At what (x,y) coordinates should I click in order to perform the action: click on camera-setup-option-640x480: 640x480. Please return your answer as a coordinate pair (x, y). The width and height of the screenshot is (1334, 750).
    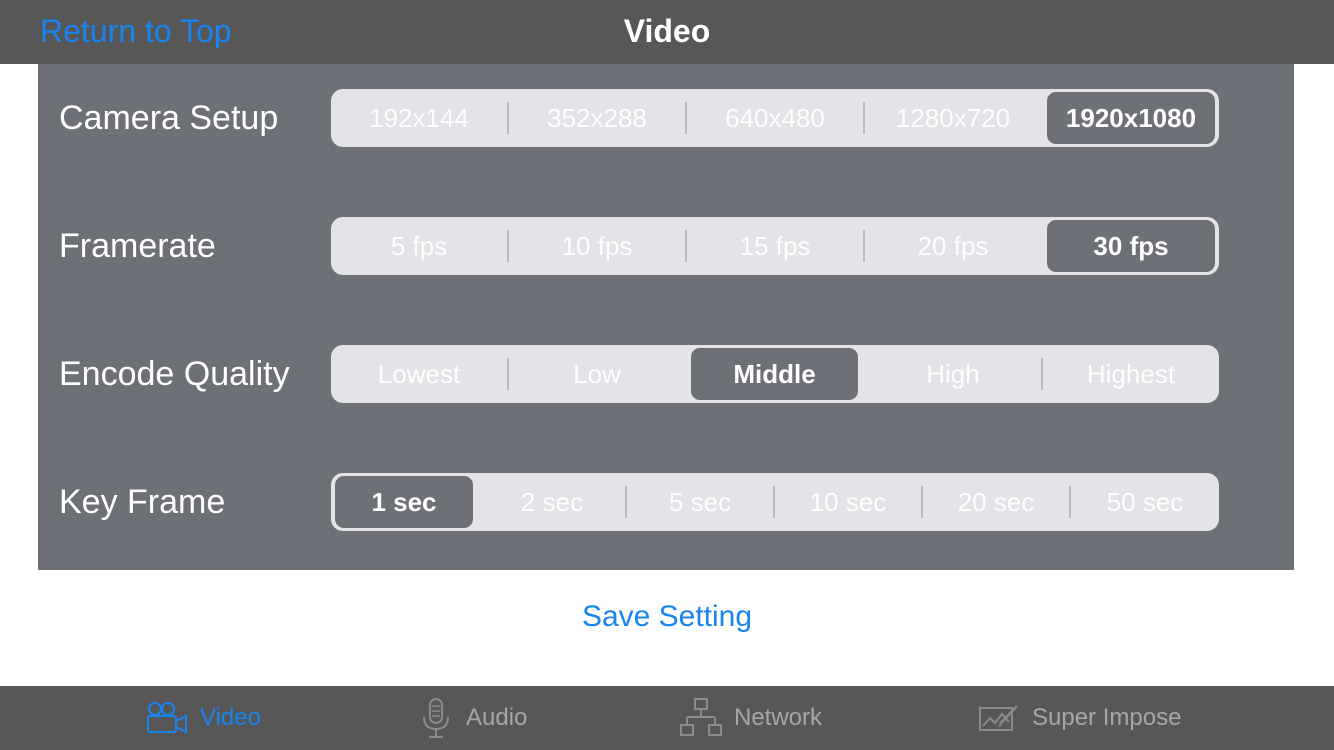
    Looking at the image, I should click on (775, 118).